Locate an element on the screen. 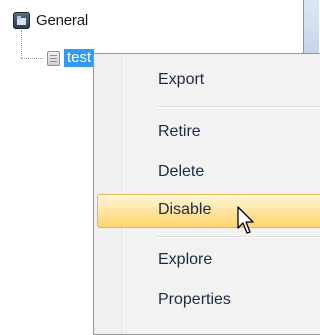 The width and height of the screenshot is (320, 335). menu-item-disable: Disable is located at coordinates (208, 211).